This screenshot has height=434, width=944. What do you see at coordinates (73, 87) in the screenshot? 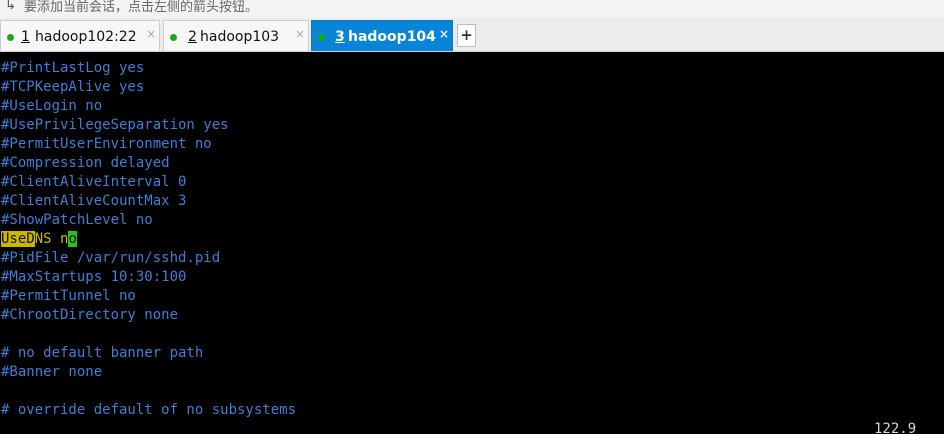
I see `terminal-line: #TCPKeepAlive yes` at bounding box center [73, 87].